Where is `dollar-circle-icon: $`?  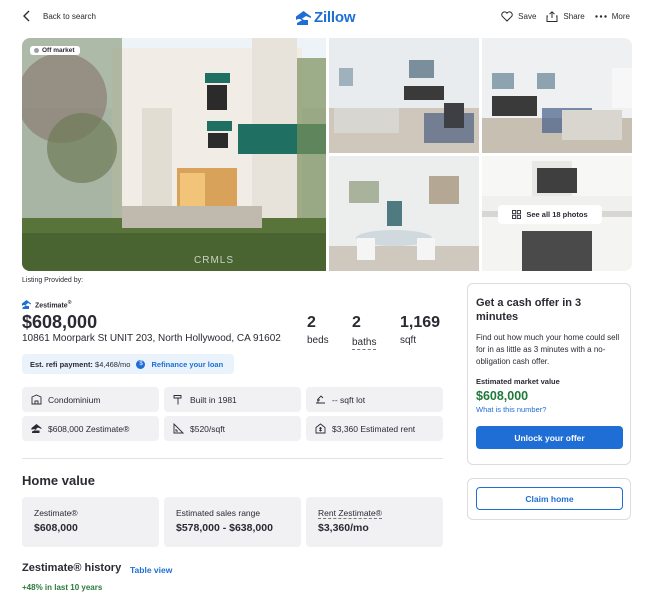
dollar-circle-icon: $ is located at coordinates (141, 364).